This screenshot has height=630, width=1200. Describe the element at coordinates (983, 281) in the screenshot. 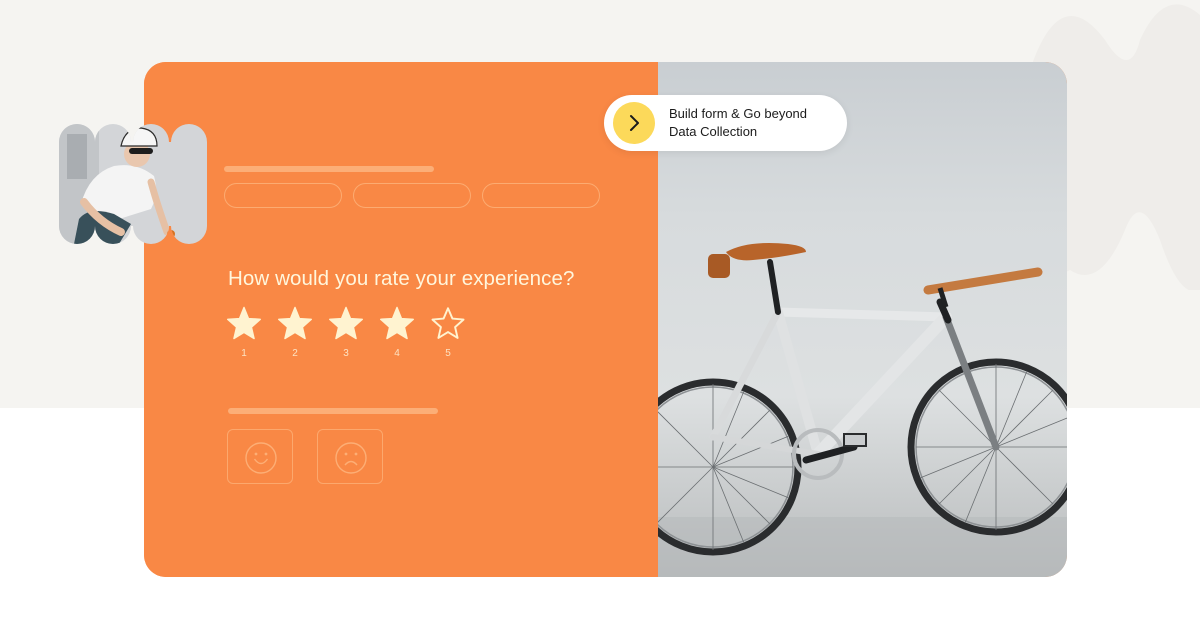

I see `handlebar` at that location.